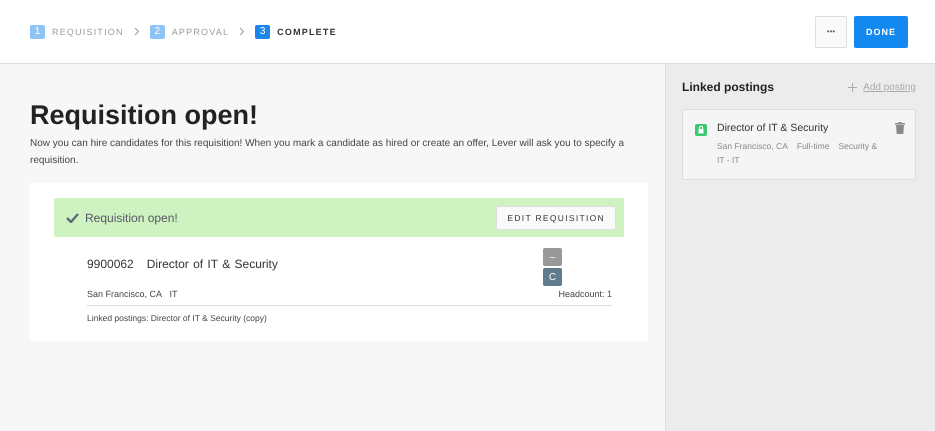 Image resolution: width=935 pixels, height=431 pixels. Describe the element at coordinates (37, 31) in the screenshot. I see `step-number: 1` at that location.